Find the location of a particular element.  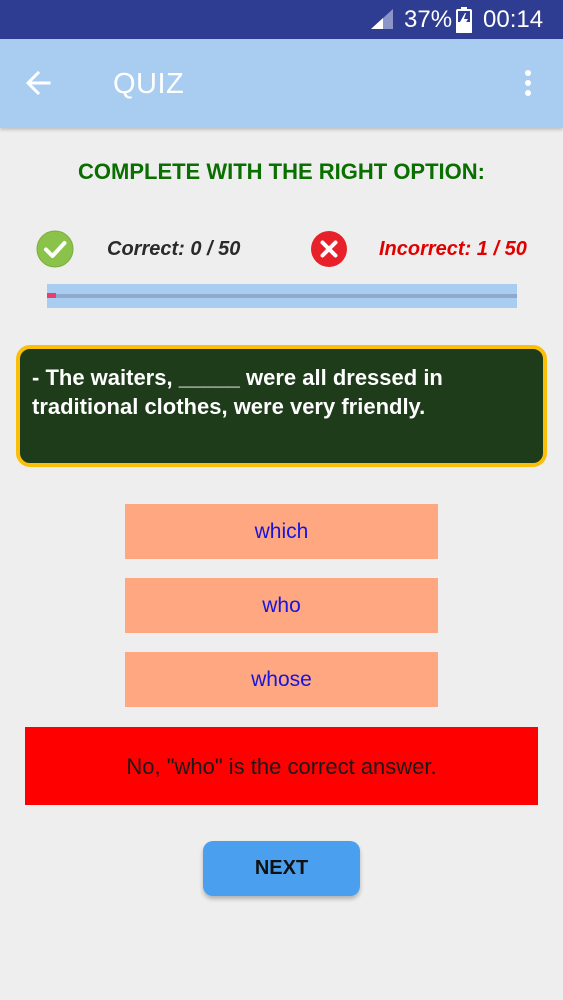

battery-charging-icon is located at coordinates (464, 22).